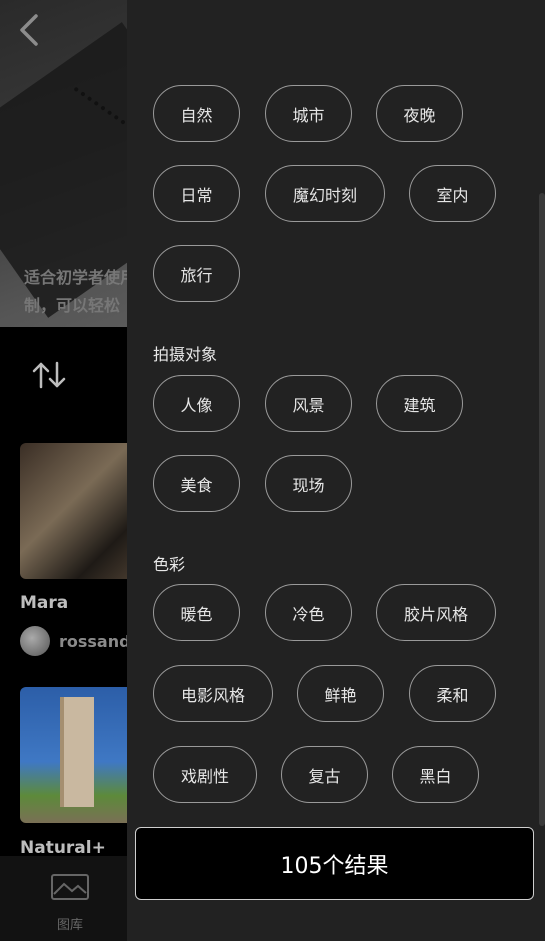 The height and width of the screenshot is (941, 545). What do you see at coordinates (196, 612) in the screenshot?
I see `chip-warm: 暖色` at bounding box center [196, 612].